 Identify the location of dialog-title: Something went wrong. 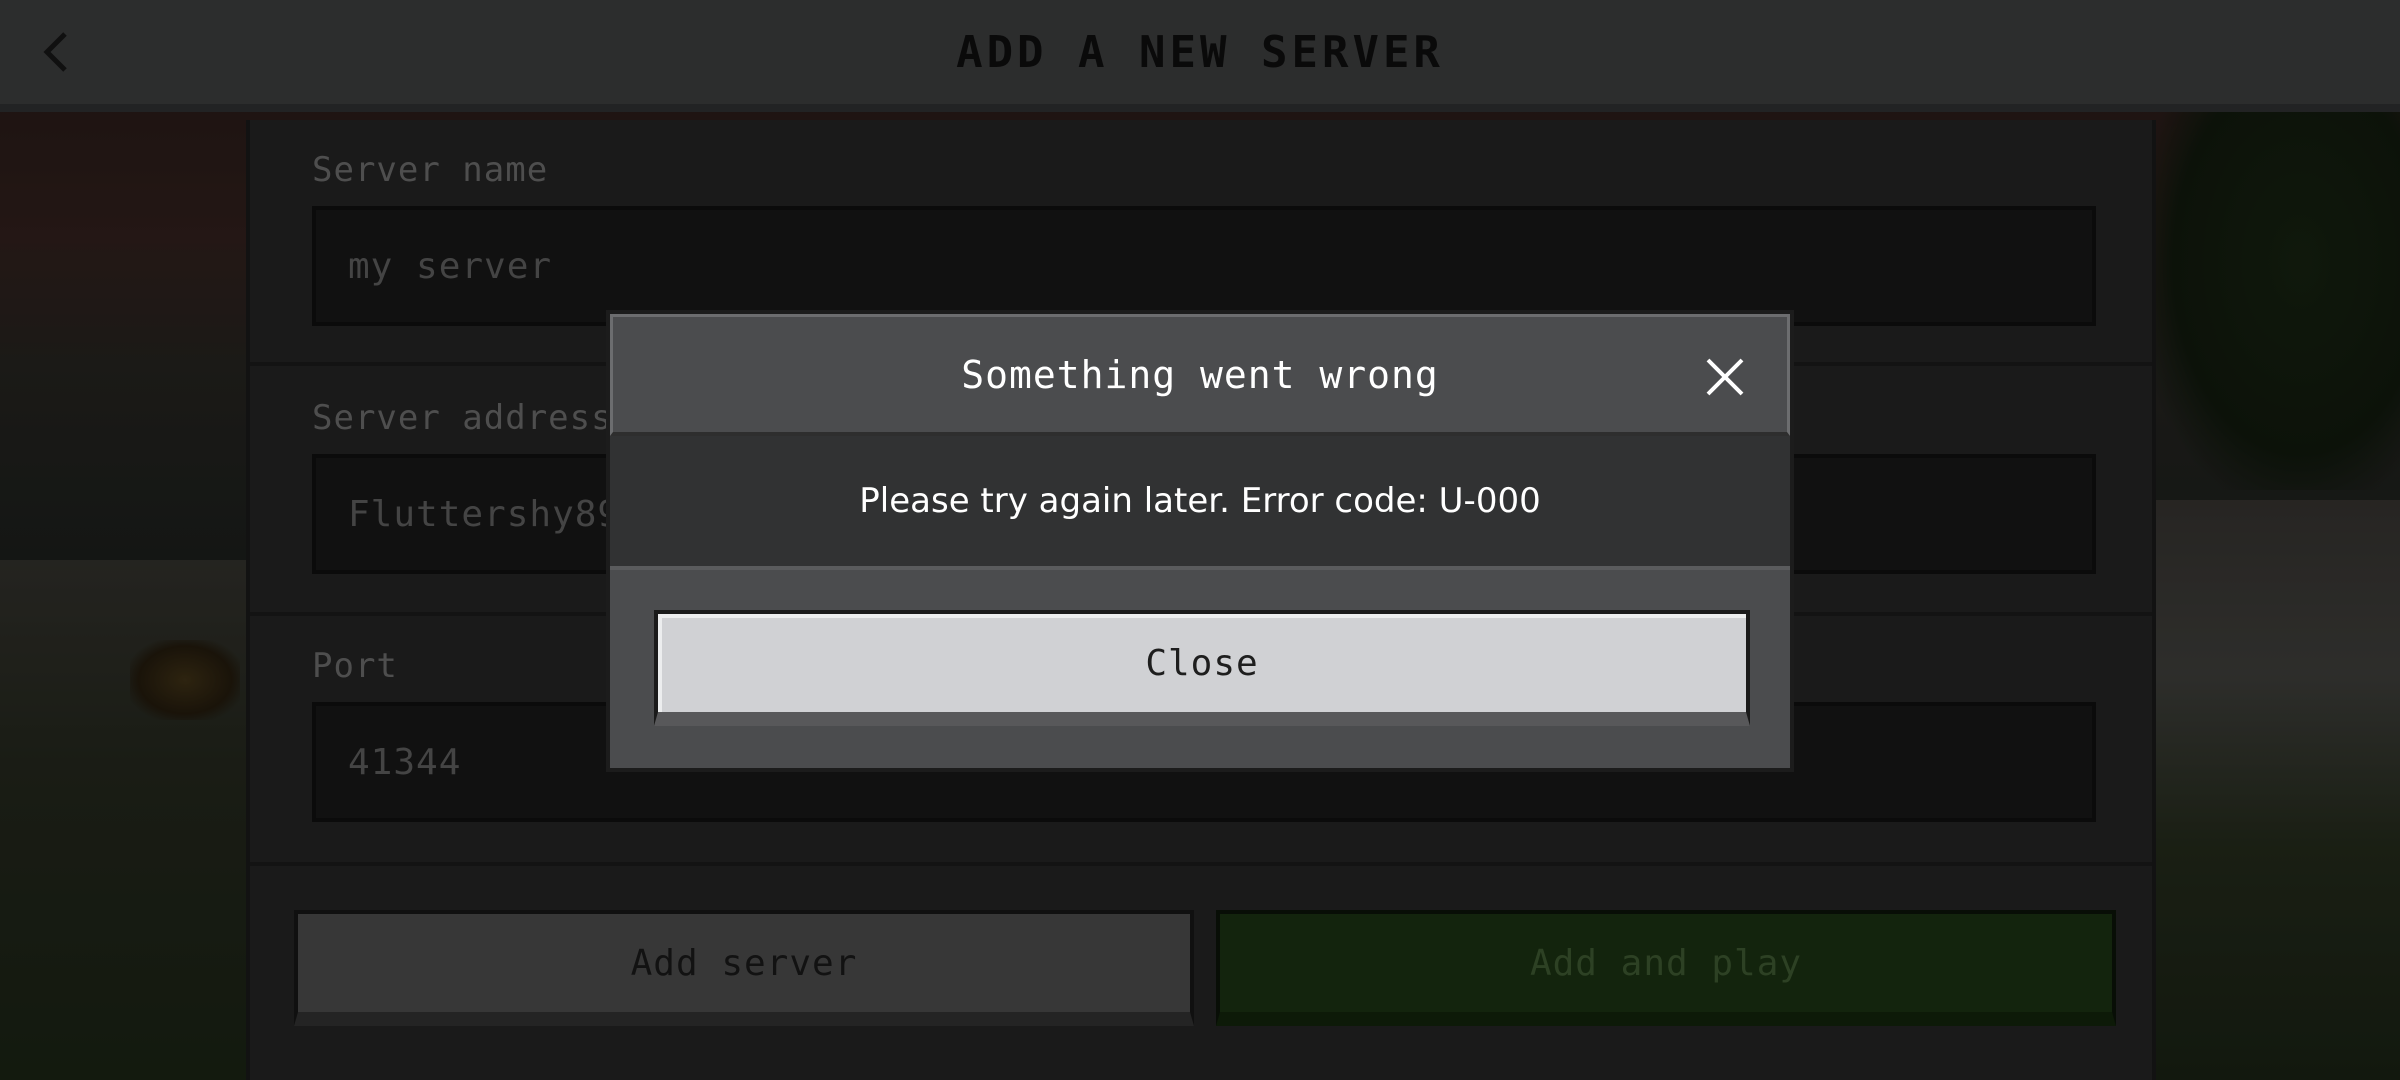
(1200, 374).